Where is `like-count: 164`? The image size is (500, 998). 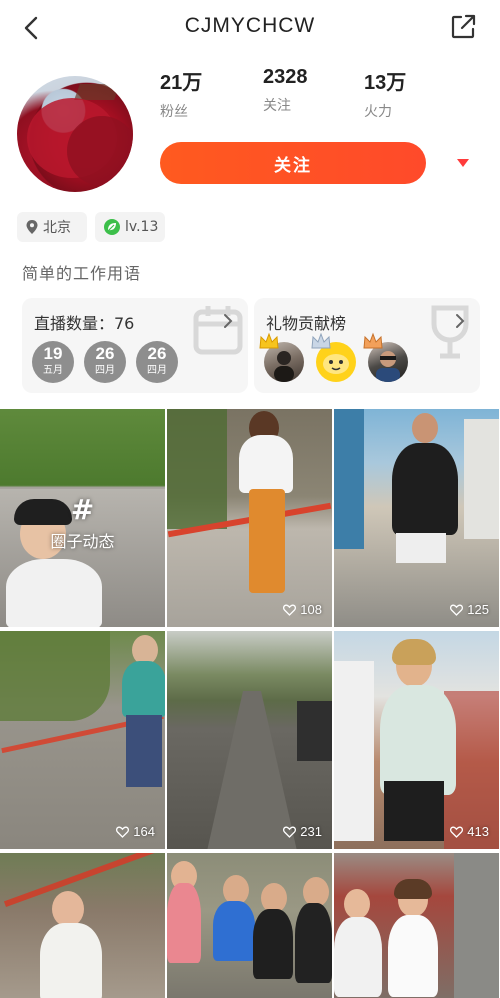
like-count: 164 is located at coordinates (135, 831).